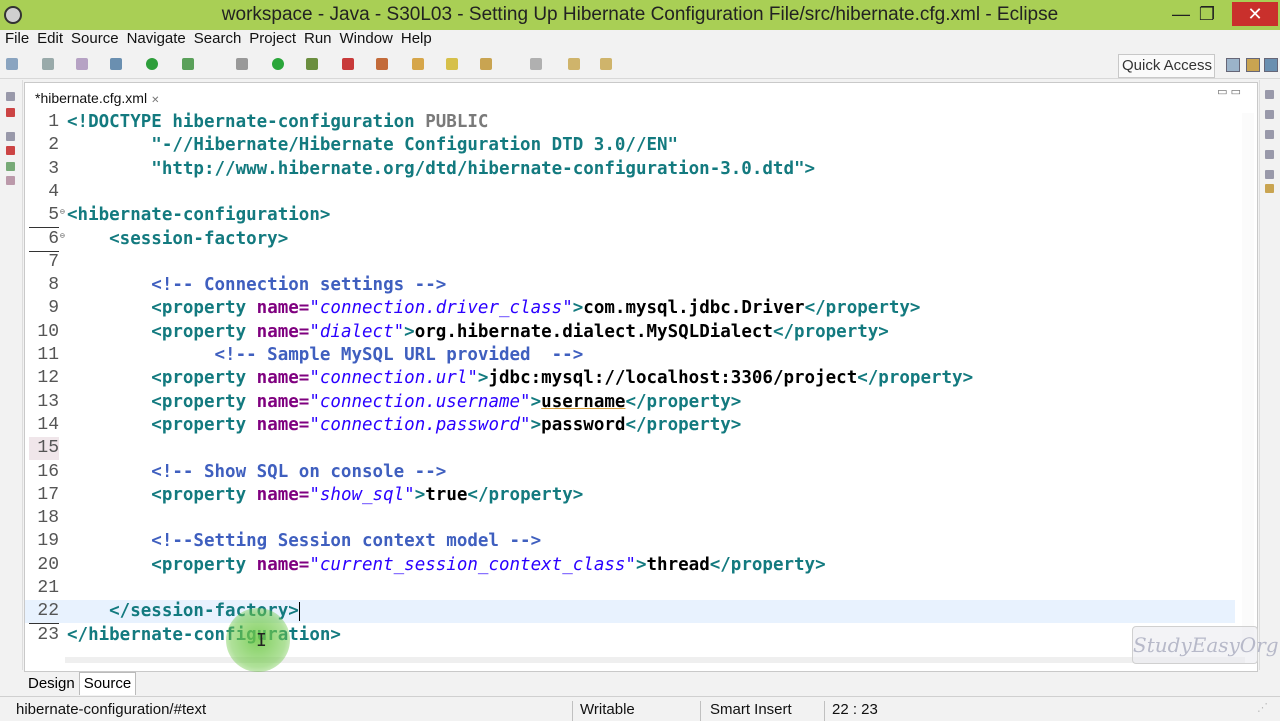 This screenshot has height=721, width=1280. I want to click on menu-window: Window, so click(366, 39).